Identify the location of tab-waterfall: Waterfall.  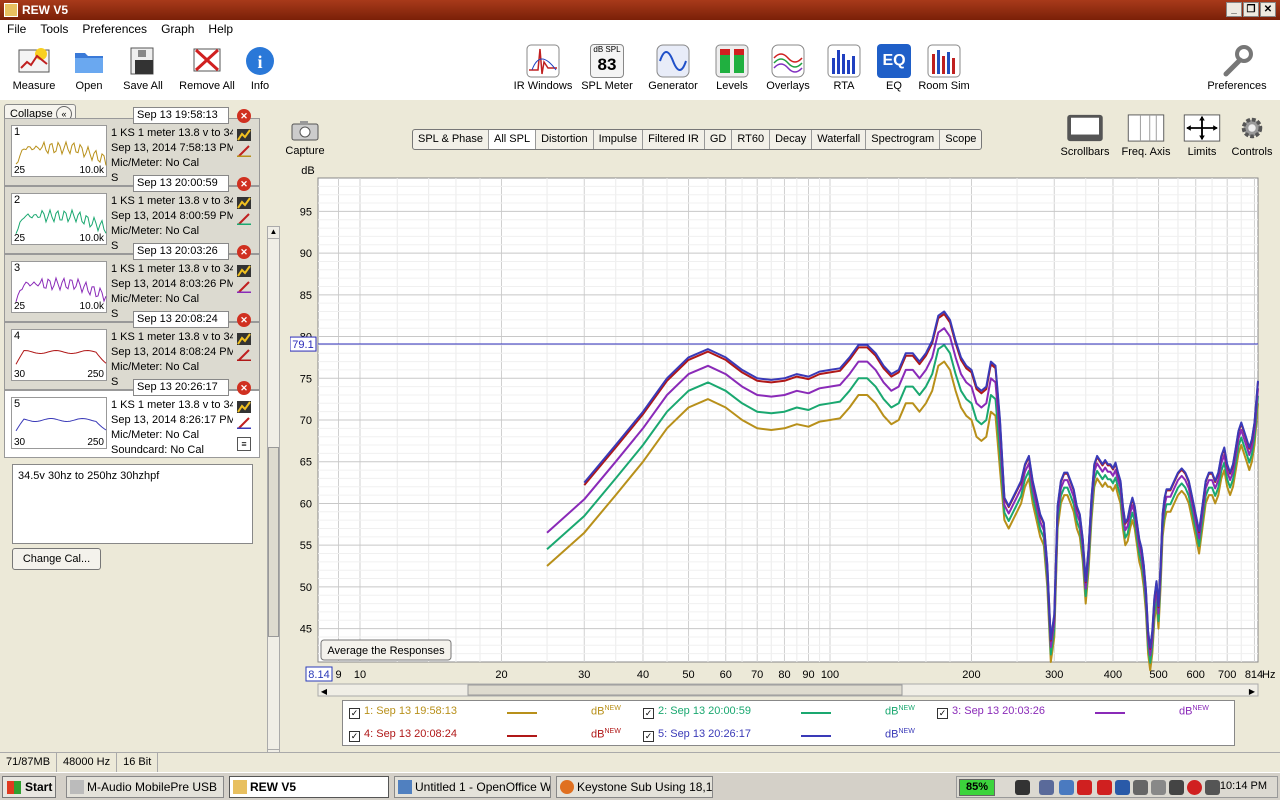
(839, 139).